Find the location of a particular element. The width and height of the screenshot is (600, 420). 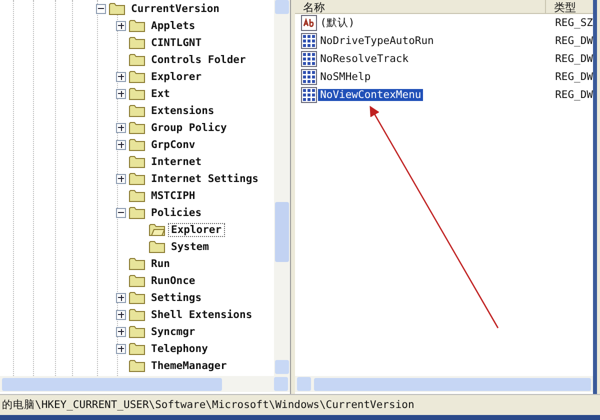

column-header: 类型 is located at coordinates (569, 6).